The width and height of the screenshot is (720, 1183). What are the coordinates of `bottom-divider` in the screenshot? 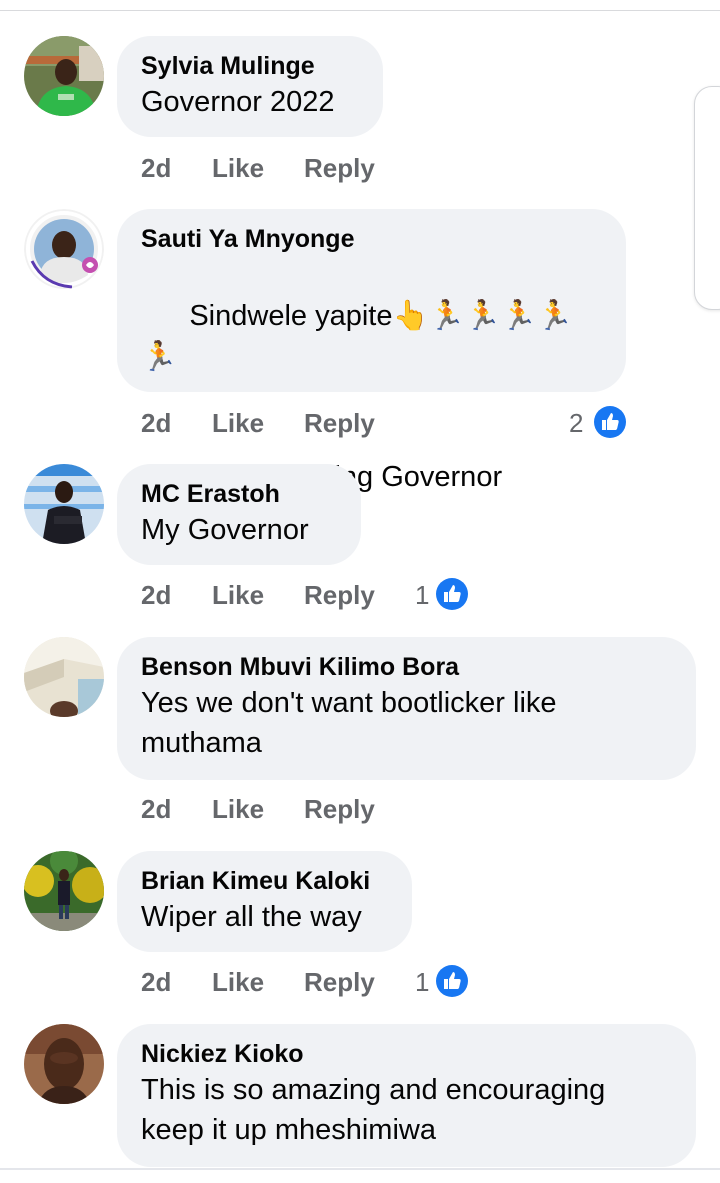 It's located at (360, 1169).